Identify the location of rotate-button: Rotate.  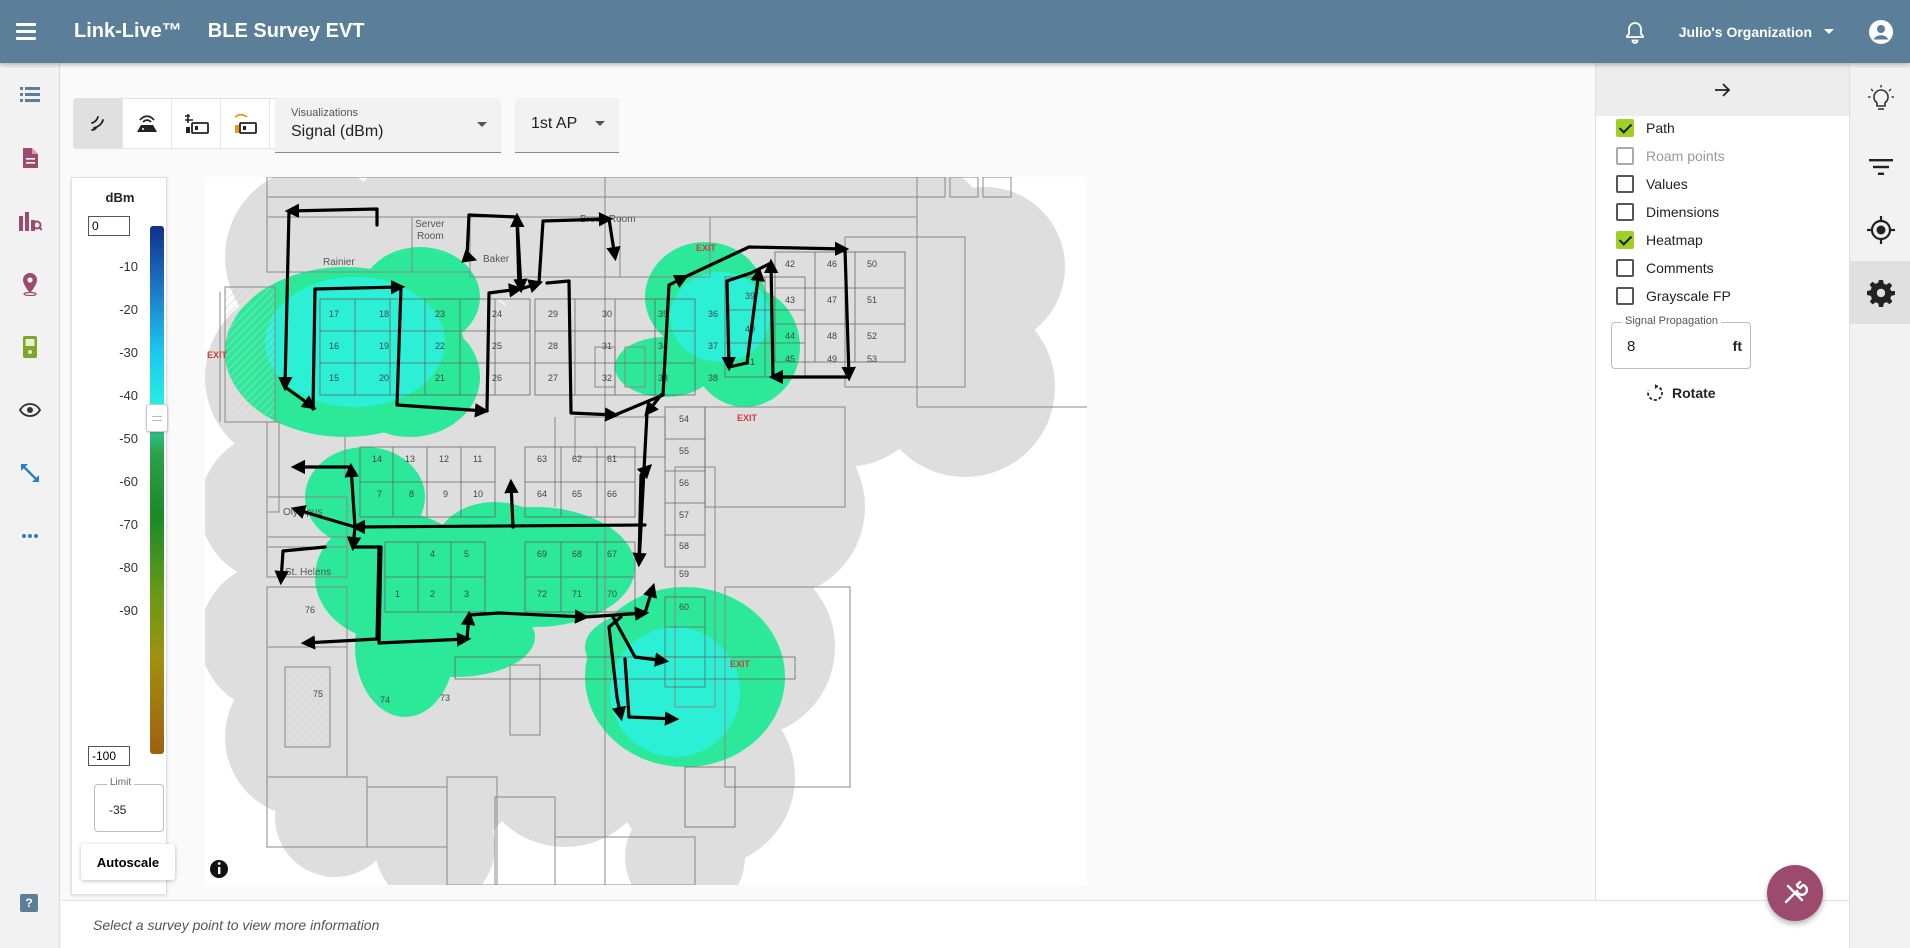
(1681, 393).